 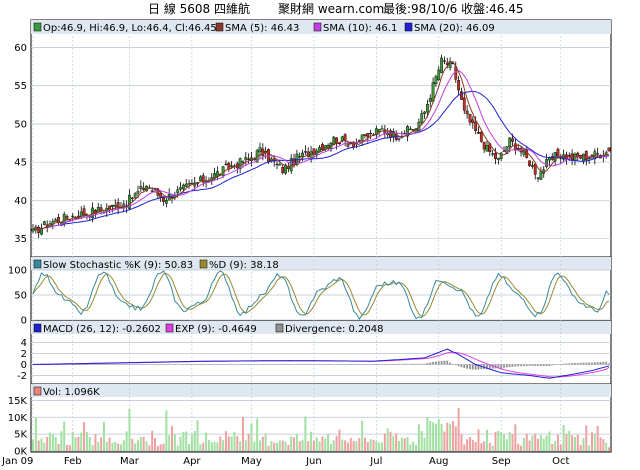 What do you see at coordinates (71, 392) in the screenshot?
I see `legend-volume: Vol: 1.096K` at bounding box center [71, 392].